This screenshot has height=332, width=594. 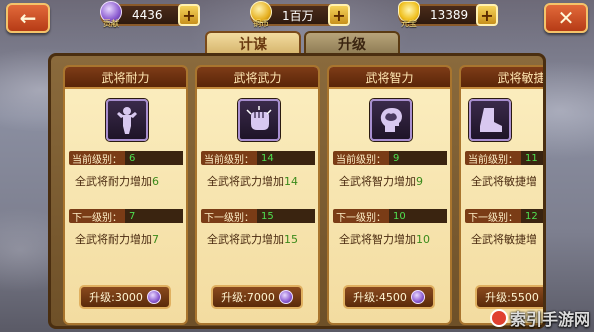 I want to click on current-effect: 全武将武力增加14, so click(x=252, y=181).